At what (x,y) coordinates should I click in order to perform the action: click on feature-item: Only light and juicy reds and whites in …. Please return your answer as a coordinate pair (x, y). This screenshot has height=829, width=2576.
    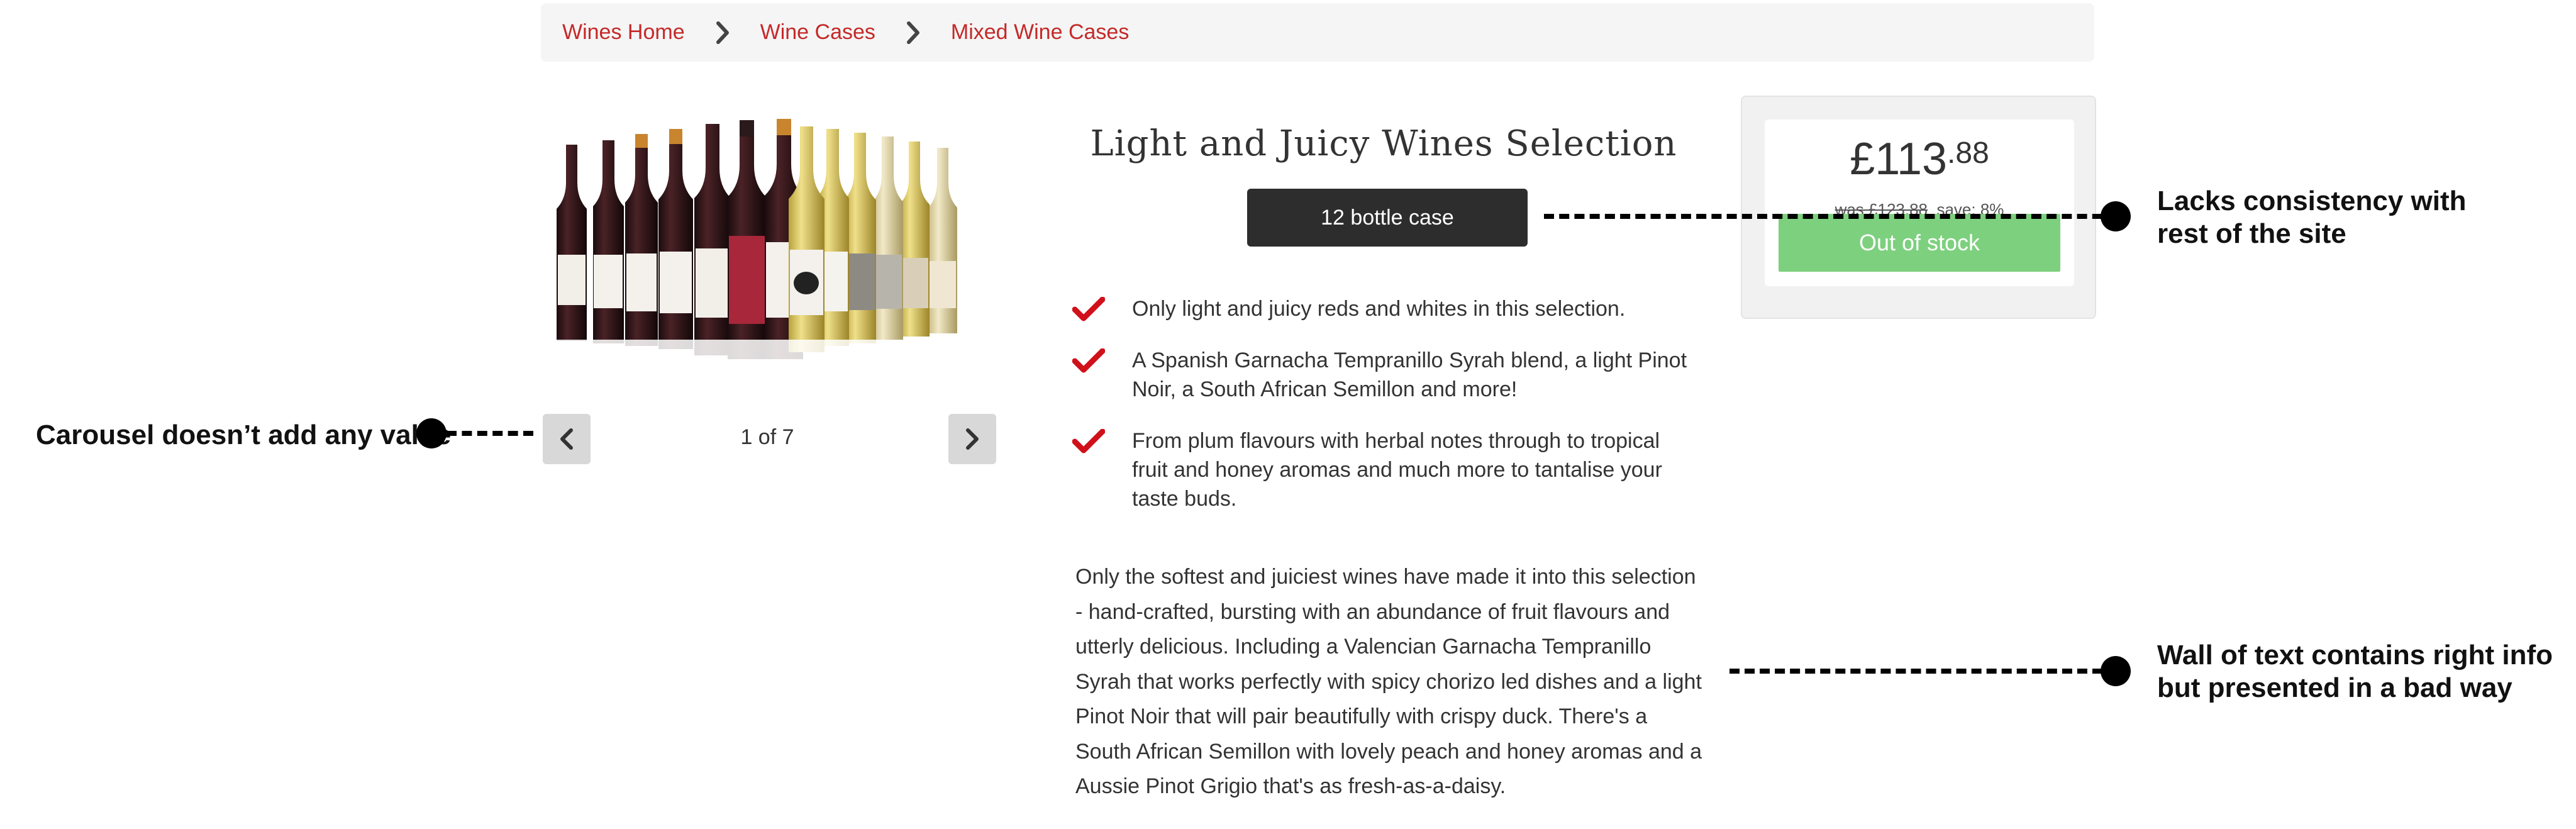
    Looking at the image, I should click on (1386, 308).